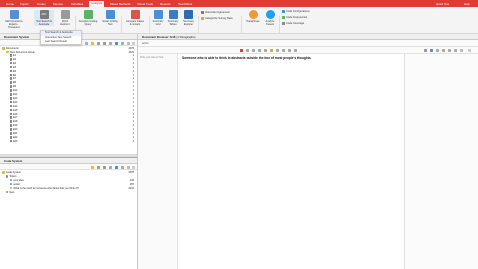 The height and width of the screenshot is (269, 478). Describe the element at coordinates (443, 50) in the screenshot. I see `zoom-icon` at that location.